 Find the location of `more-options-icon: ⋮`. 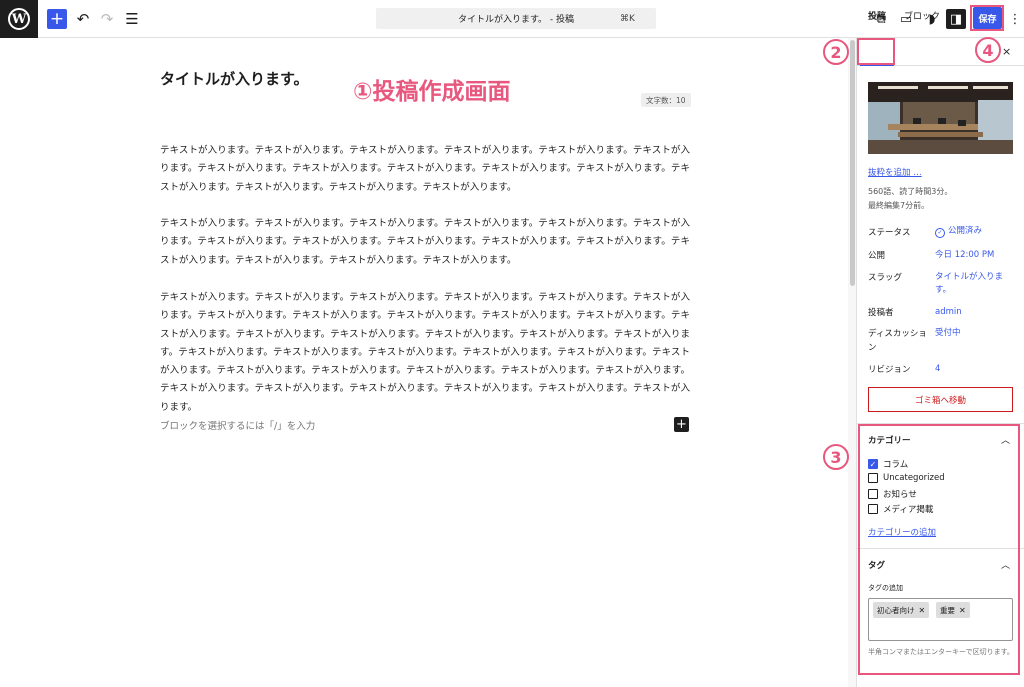

more-options-icon: ⋮ is located at coordinates (1015, 19).